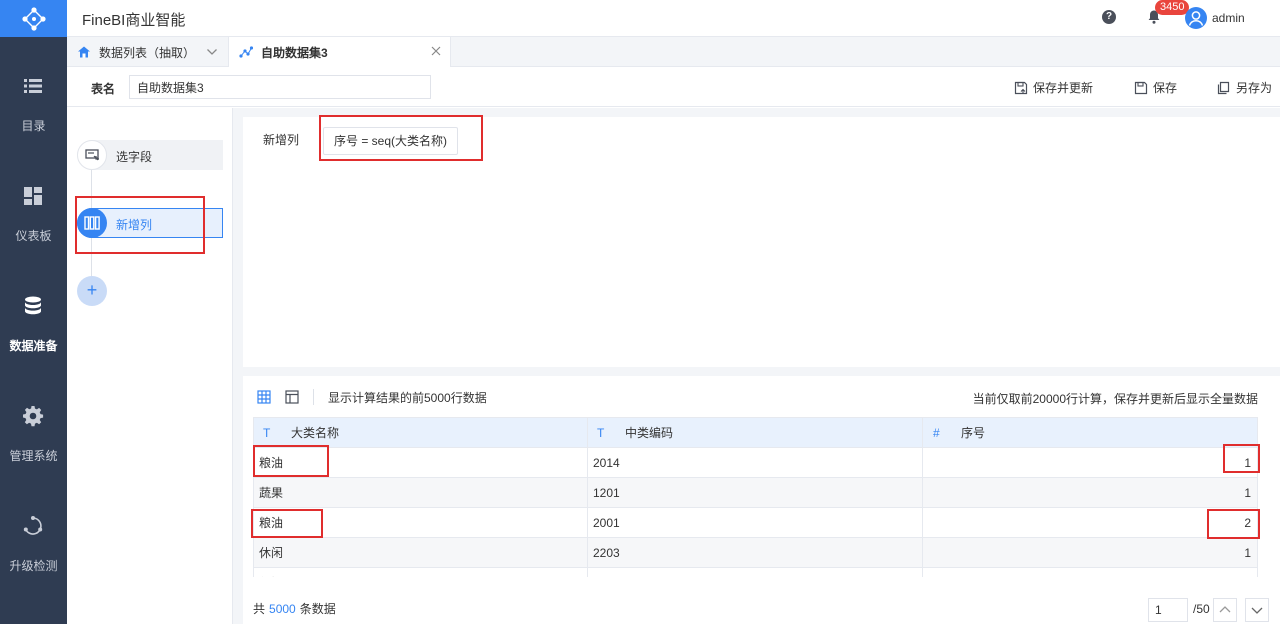  Describe the element at coordinates (1233, 524) in the screenshot. I see `highlight-box-row3-seq` at that location.